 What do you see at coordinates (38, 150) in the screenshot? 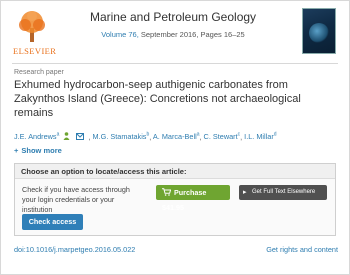
I see `show-more-link: + Show more` at bounding box center [38, 150].